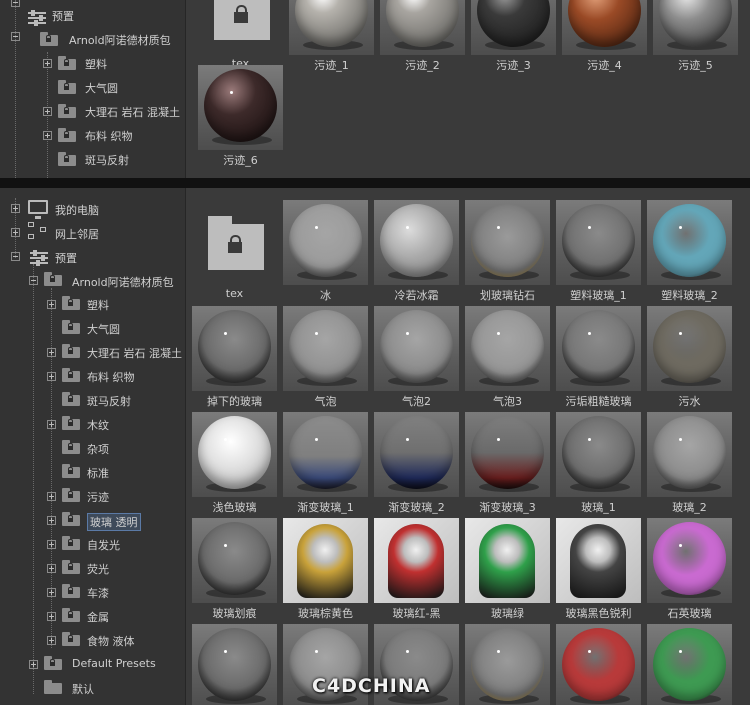 Image resolution: width=750 pixels, height=705 pixels. What do you see at coordinates (71, 519) in the screenshot?
I see `locked-folder-icon` at bounding box center [71, 519].